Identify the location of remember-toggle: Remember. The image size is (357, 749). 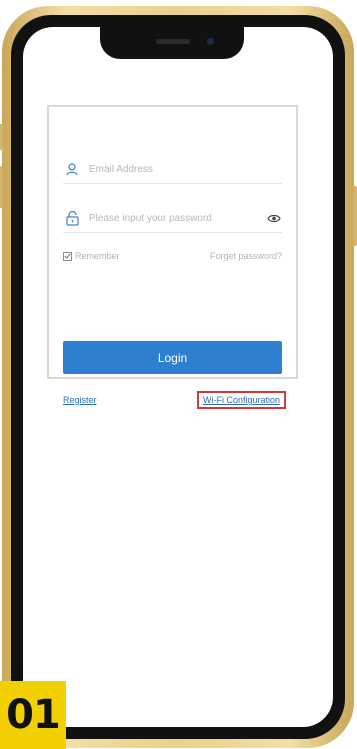
(91, 256).